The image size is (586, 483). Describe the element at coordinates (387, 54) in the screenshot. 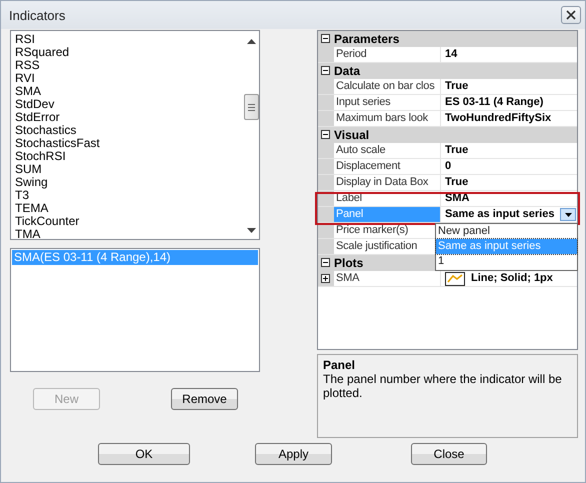

I see `property-name: Period` at that location.